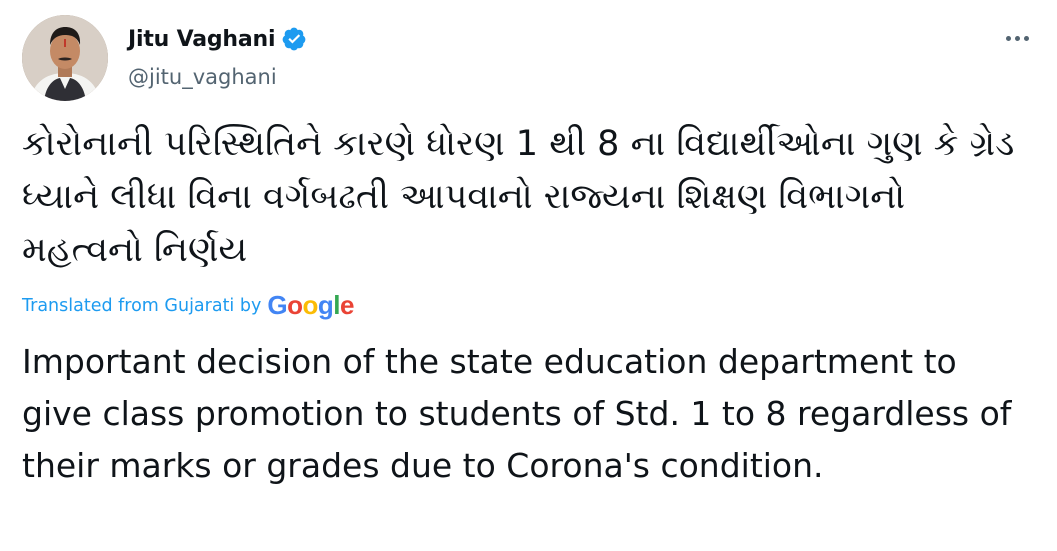  I want to click on avatar, so click(65, 58).